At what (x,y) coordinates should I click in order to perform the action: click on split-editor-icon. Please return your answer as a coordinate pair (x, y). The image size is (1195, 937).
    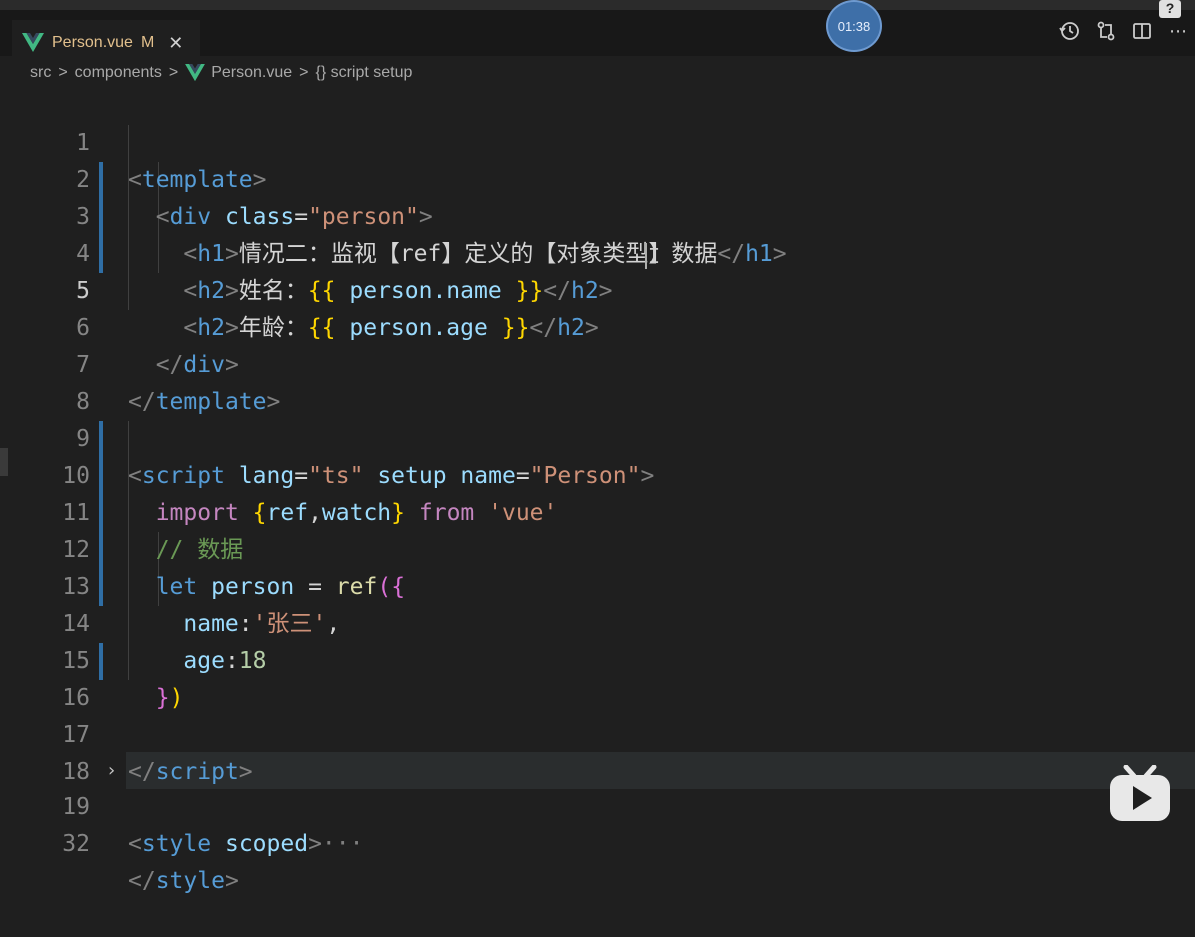
    Looking at the image, I should click on (1142, 31).